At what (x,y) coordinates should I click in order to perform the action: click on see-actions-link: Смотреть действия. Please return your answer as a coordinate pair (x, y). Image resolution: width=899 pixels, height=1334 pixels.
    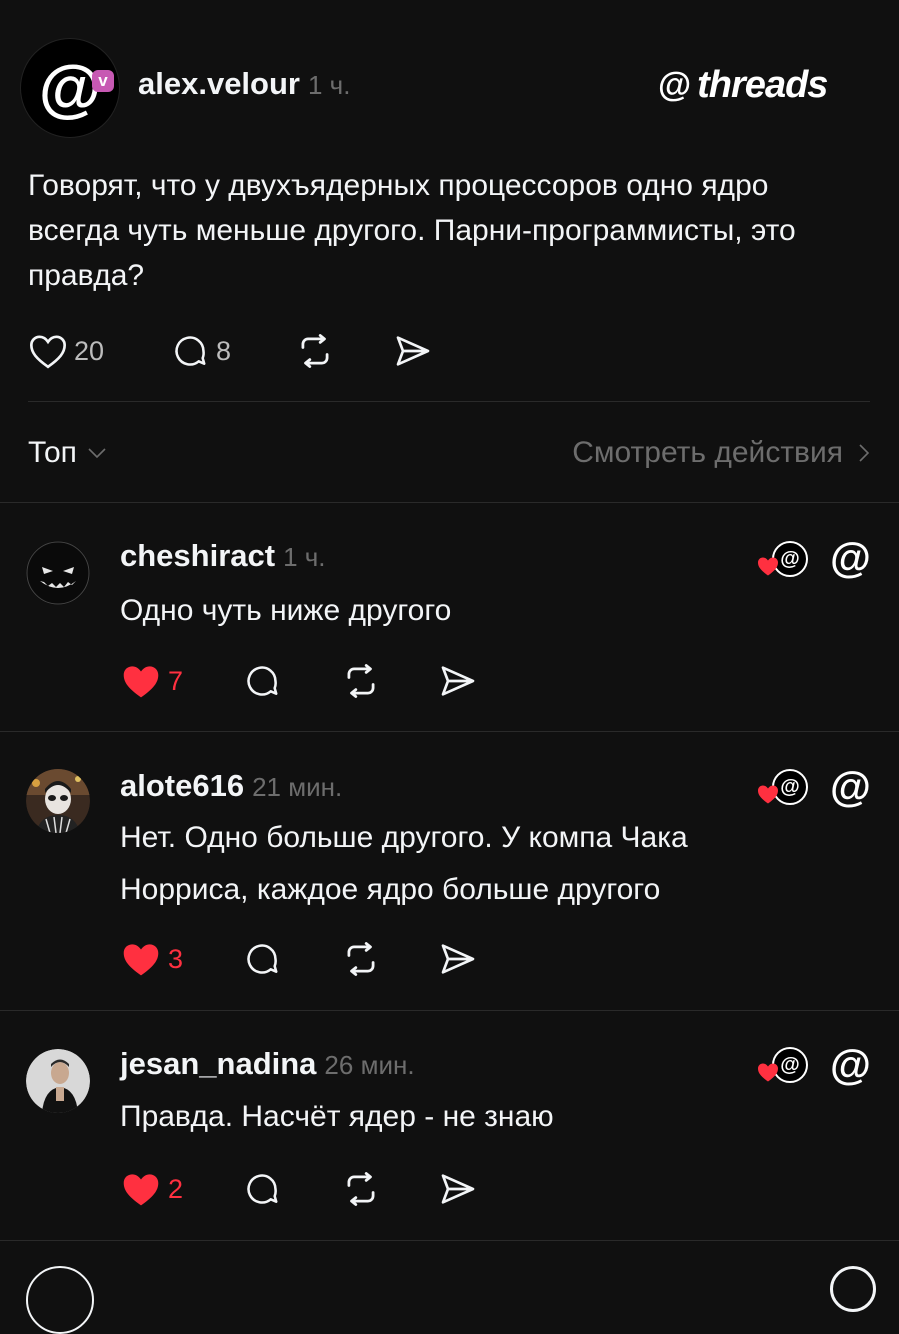
    Looking at the image, I should click on (721, 453).